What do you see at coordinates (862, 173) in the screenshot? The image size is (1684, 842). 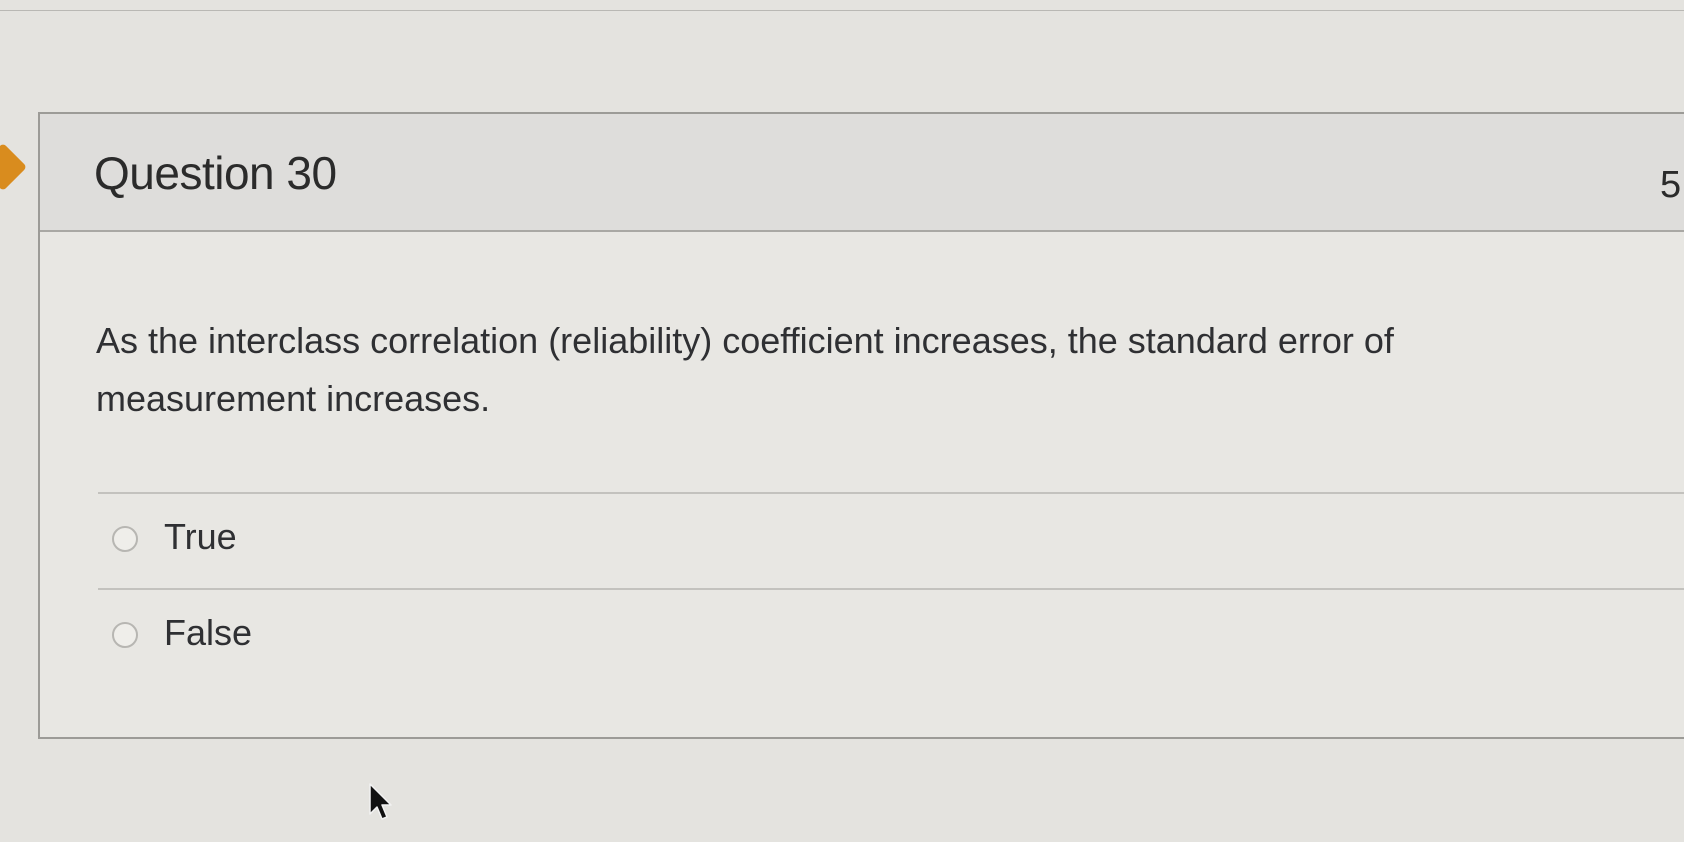 I see `question-header: Question 30 5` at bounding box center [862, 173].